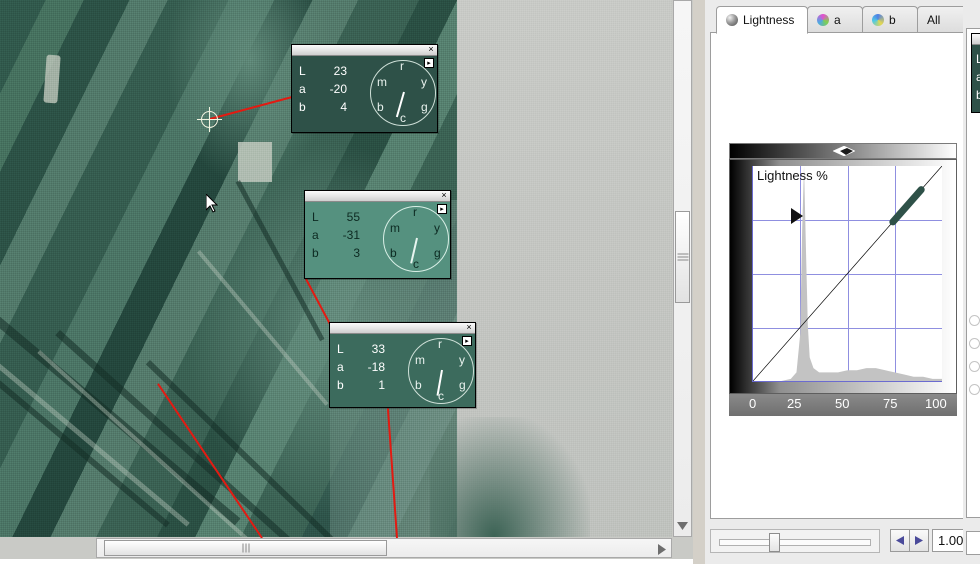 The width and height of the screenshot is (980, 564). I want to click on lab-sample-window-1: × ▸ L 23 a -20 b 4 r y g c b m, so click(364, 88).